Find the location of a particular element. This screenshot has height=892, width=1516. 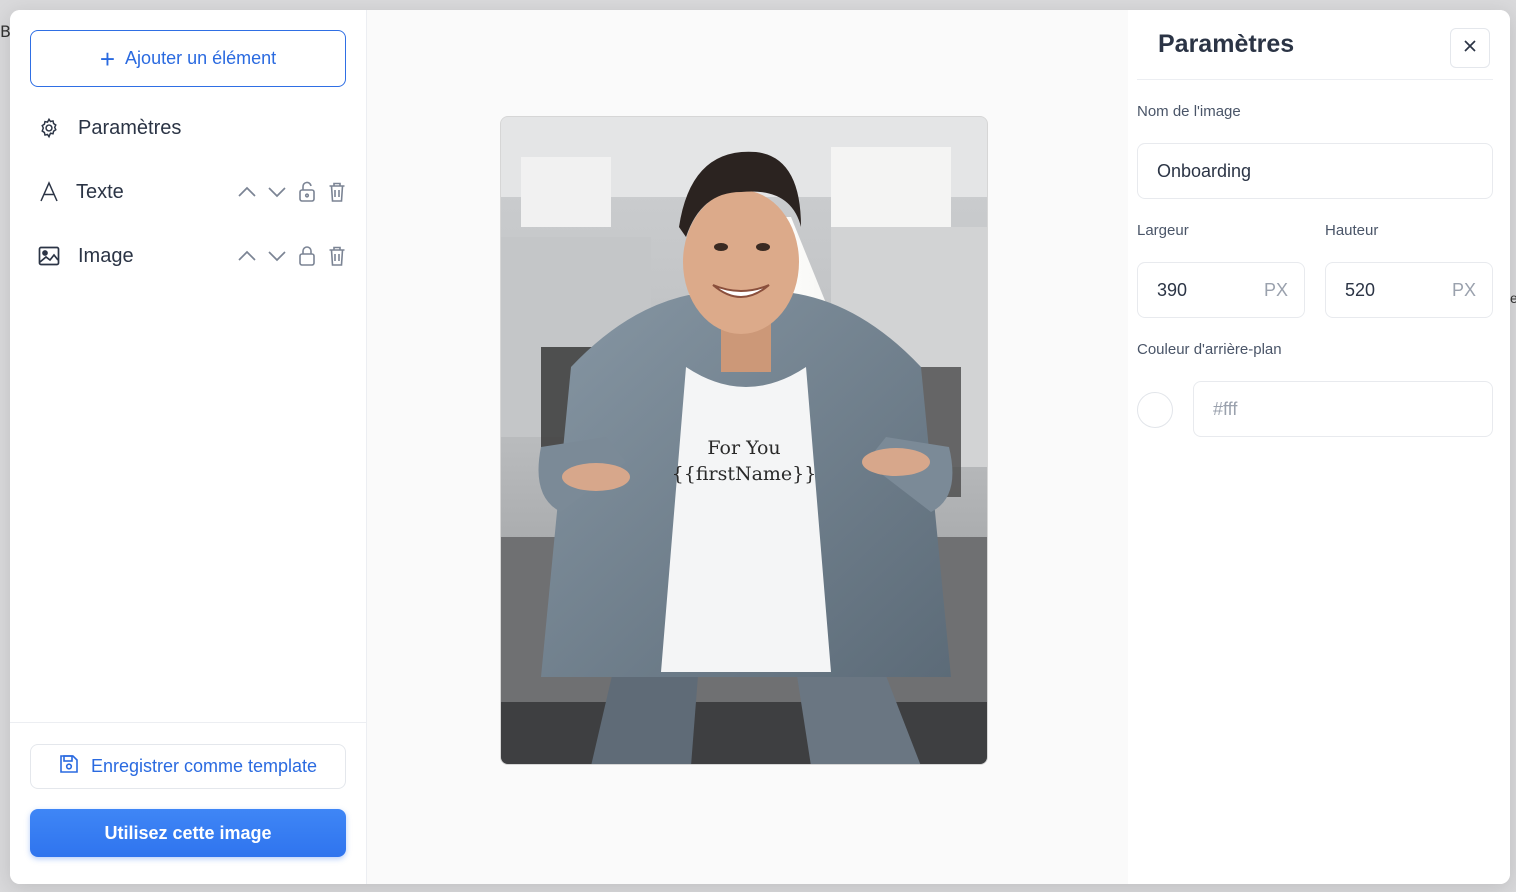

sidebar-item-label: Paramètres is located at coordinates (130, 127).